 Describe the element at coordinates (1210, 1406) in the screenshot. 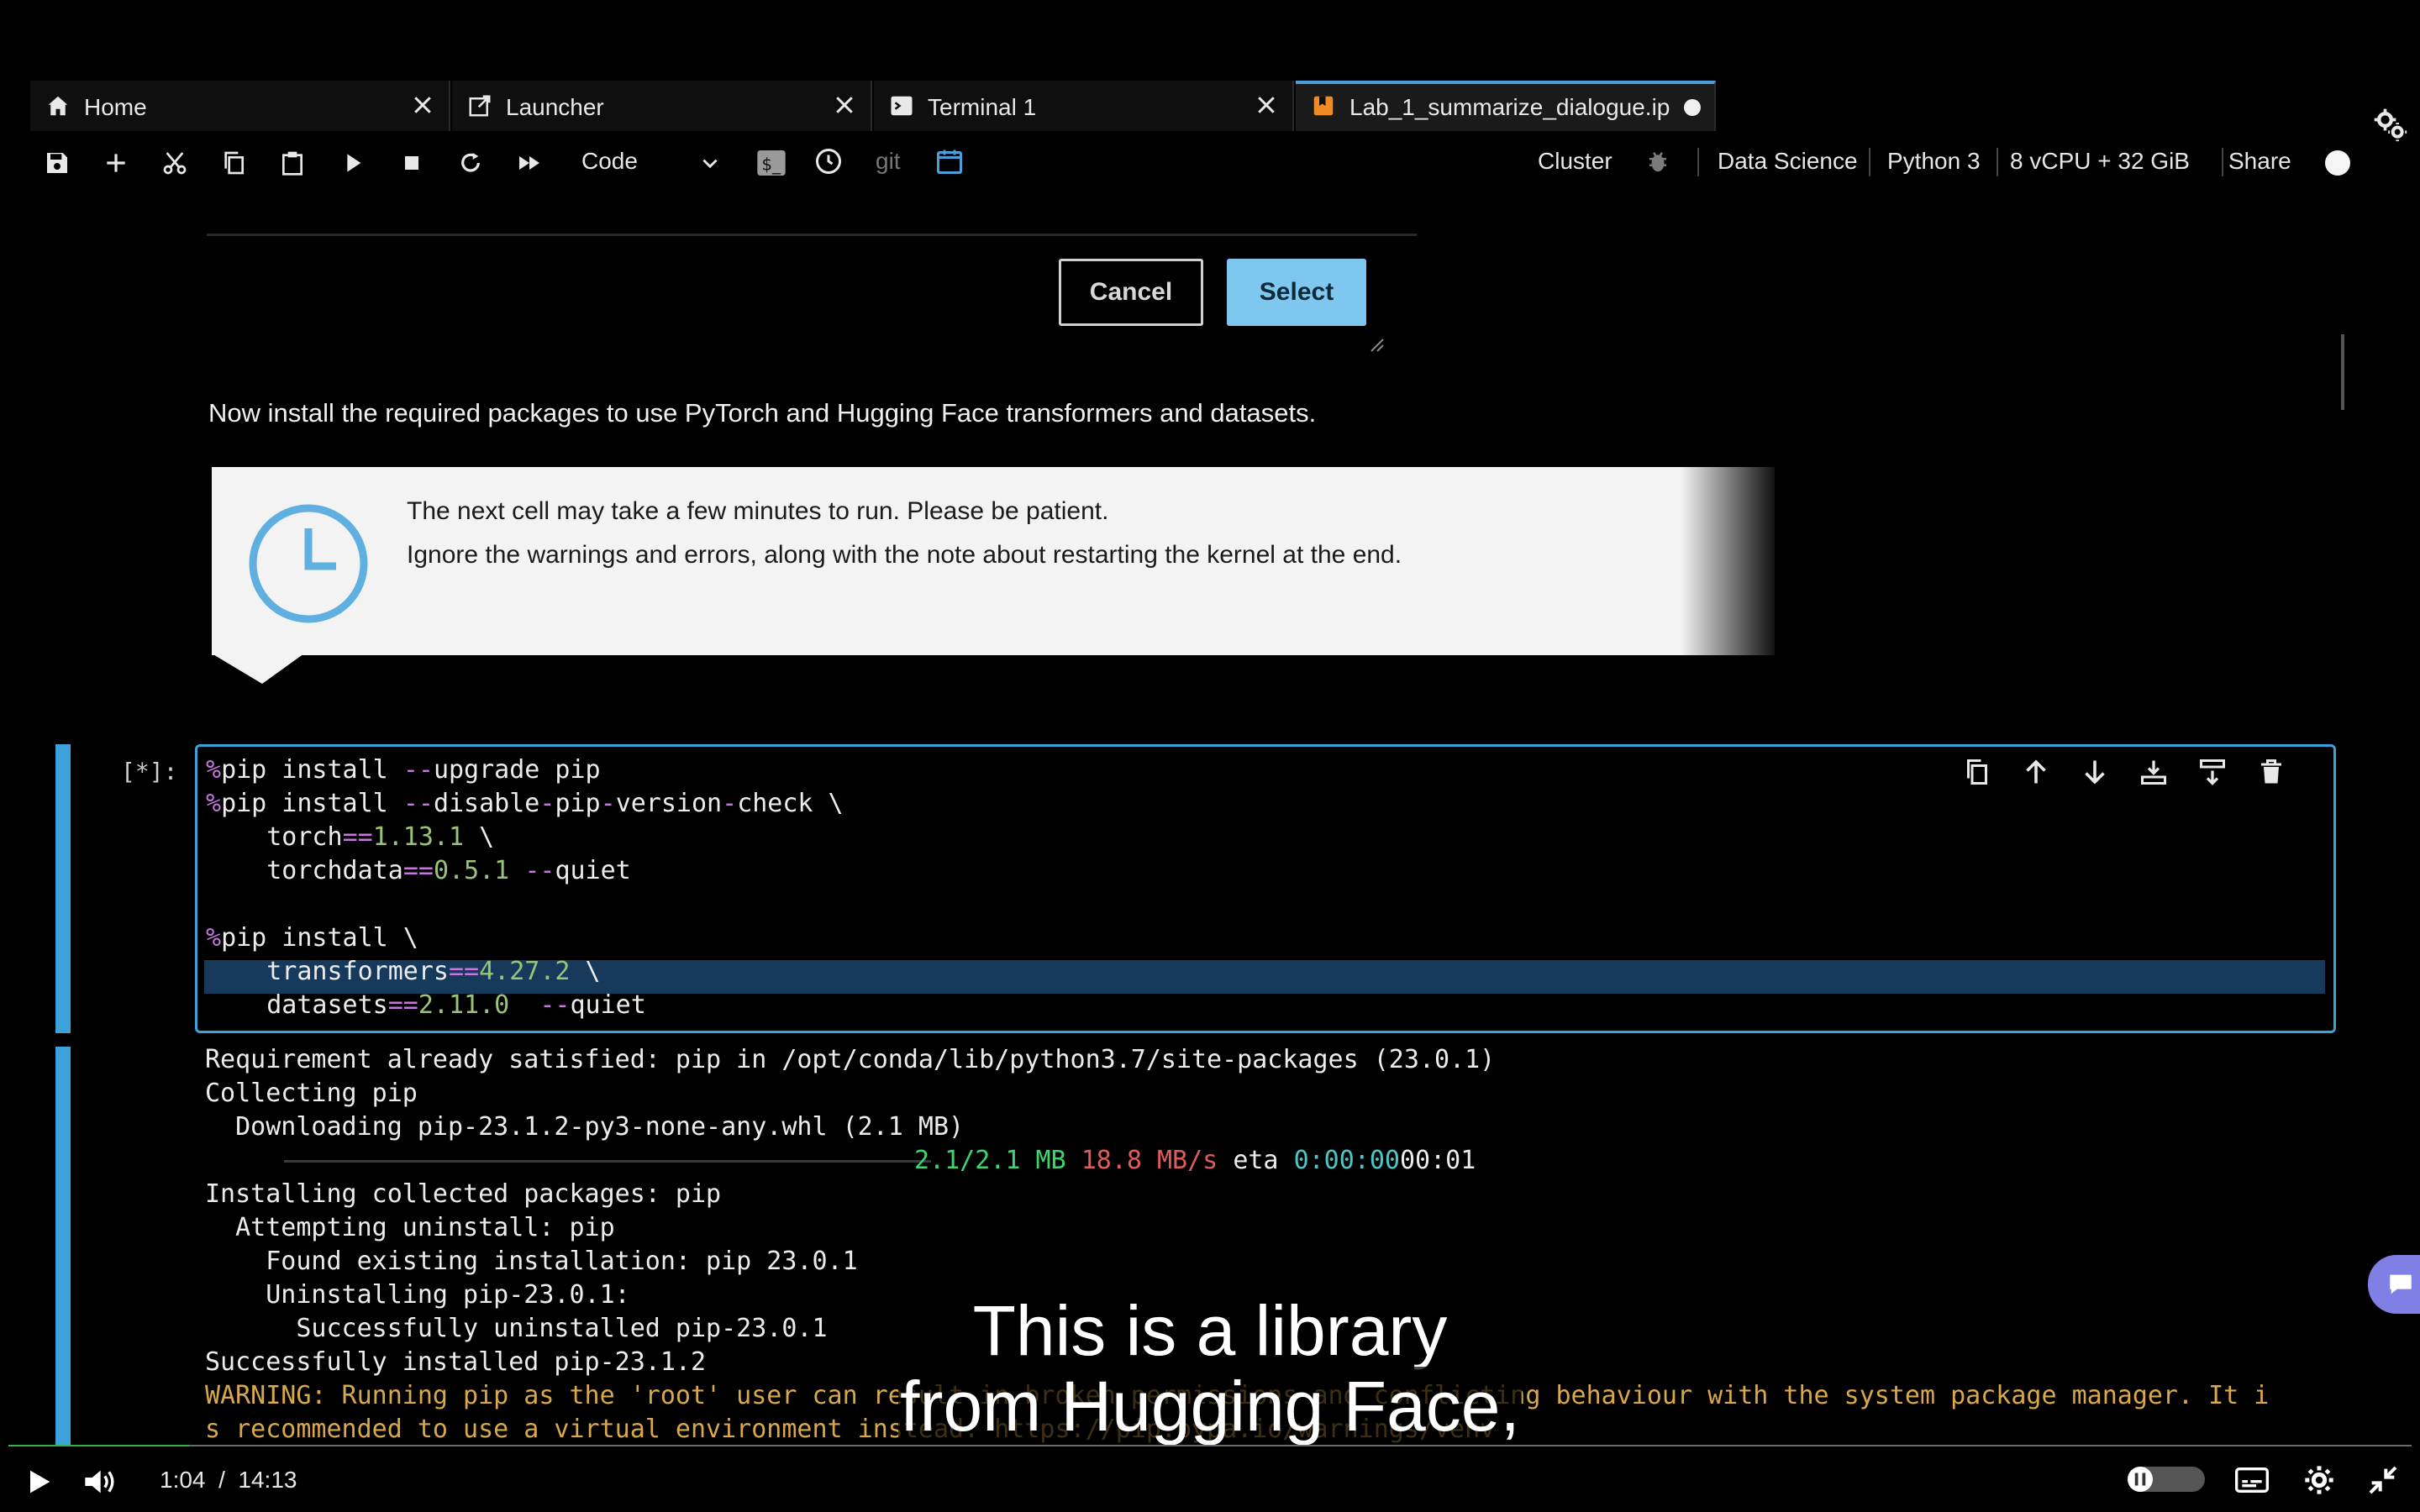

I see `subtitle-line-2: from Hugging Face,` at that location.